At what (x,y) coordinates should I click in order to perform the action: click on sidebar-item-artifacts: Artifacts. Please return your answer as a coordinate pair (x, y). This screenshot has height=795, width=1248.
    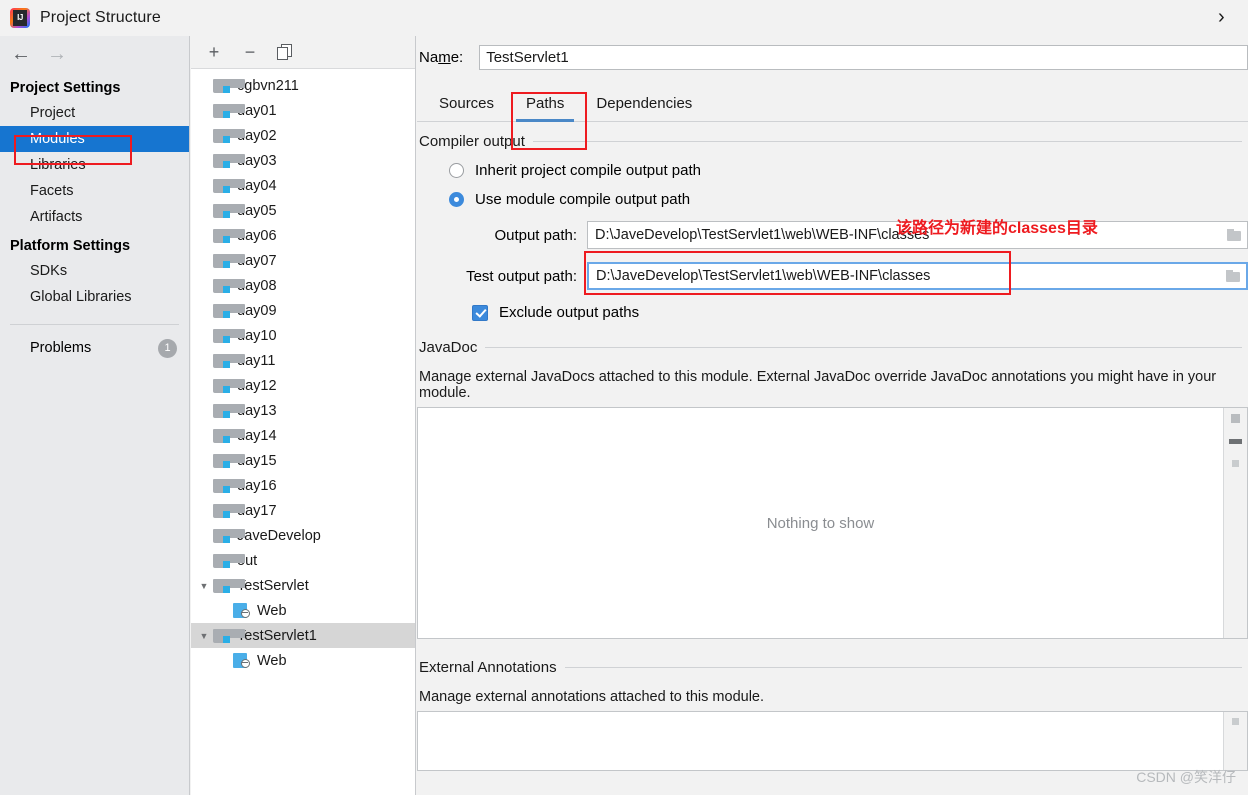
    Looking at the image, I should click on (94, 217).